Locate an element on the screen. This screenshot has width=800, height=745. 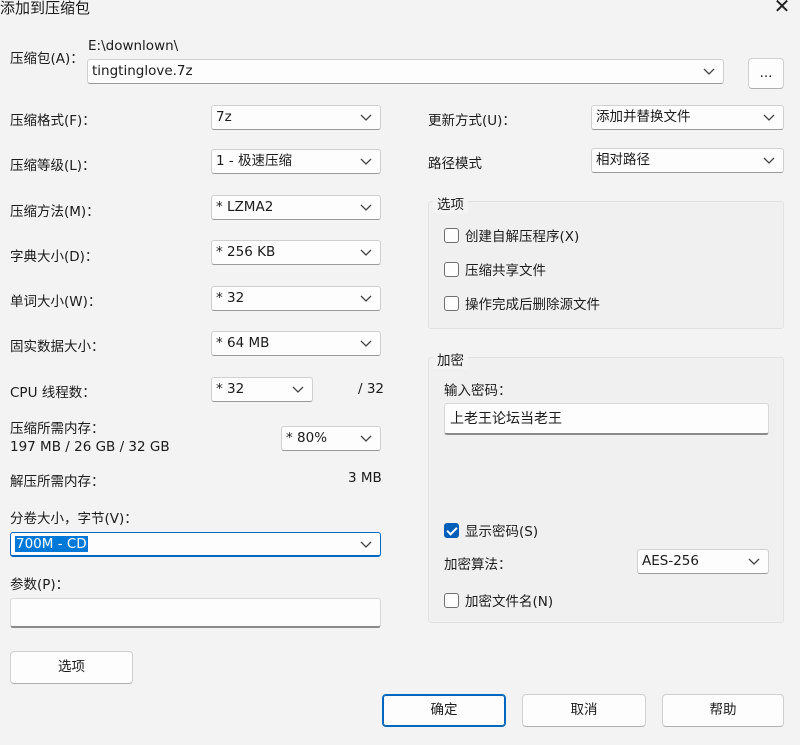
options-button: 选项 is located at coordinates (71, 667).